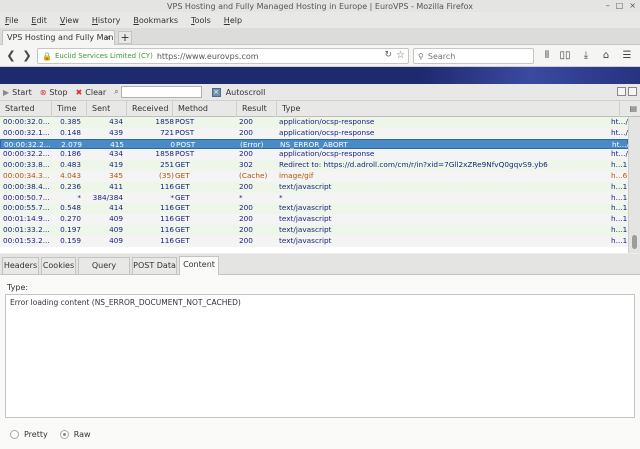 The width and height of the screenshot is (640, 449). Describe the element at coordinates (58, 37) in the screenshot. I see `browser-tab: VPS Hosting and Fully Manag ×` at that location.